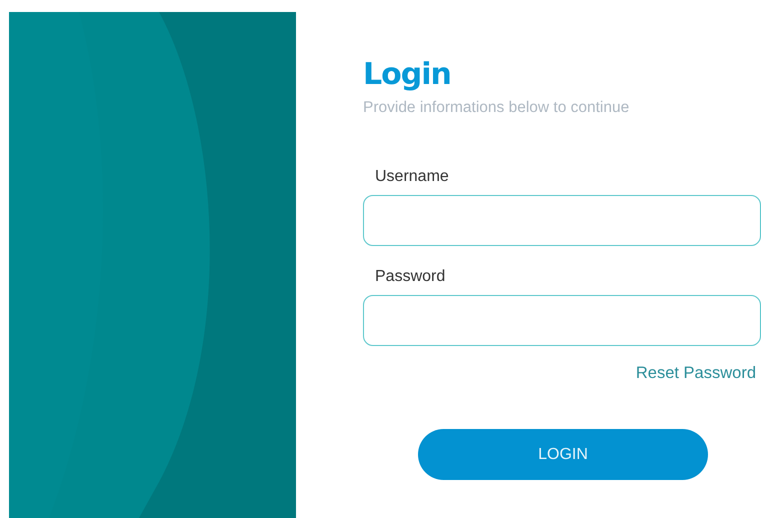 This screenshot has width=761, height=518. Describe the element at coordinates (563, 454) in the screenshot. I see `login-button: LOGIN` at that location.